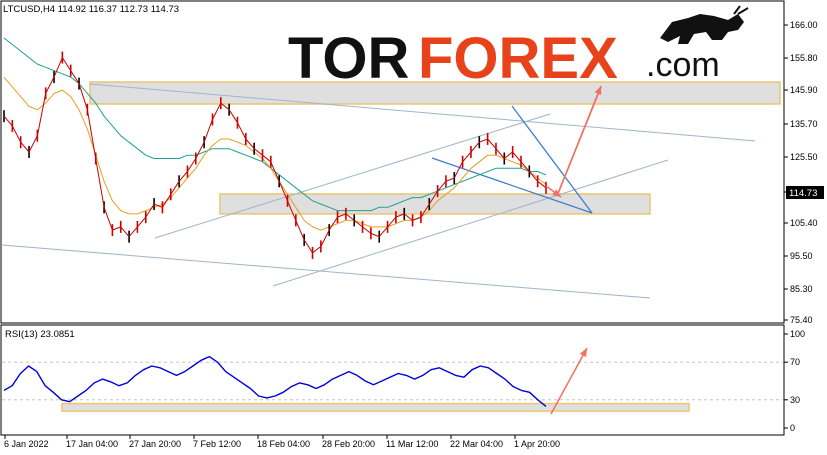 The height and width of the screenshot is (455, 827). What do you see at coordinates (283, 444) in the screenshot?
I see `x-tick-label: 18 Feb 04:00` at bounding box center [283, 444].